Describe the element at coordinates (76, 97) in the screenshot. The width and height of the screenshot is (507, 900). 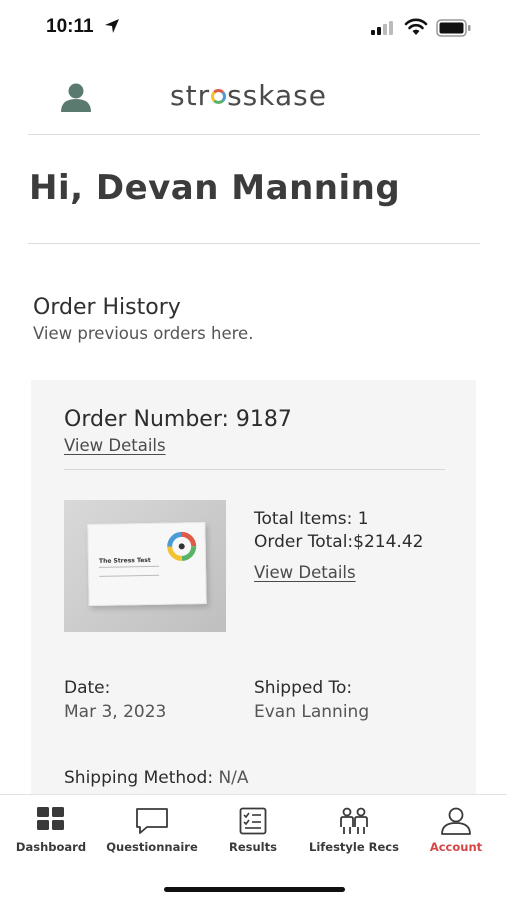
I see `person-icon` at that location.